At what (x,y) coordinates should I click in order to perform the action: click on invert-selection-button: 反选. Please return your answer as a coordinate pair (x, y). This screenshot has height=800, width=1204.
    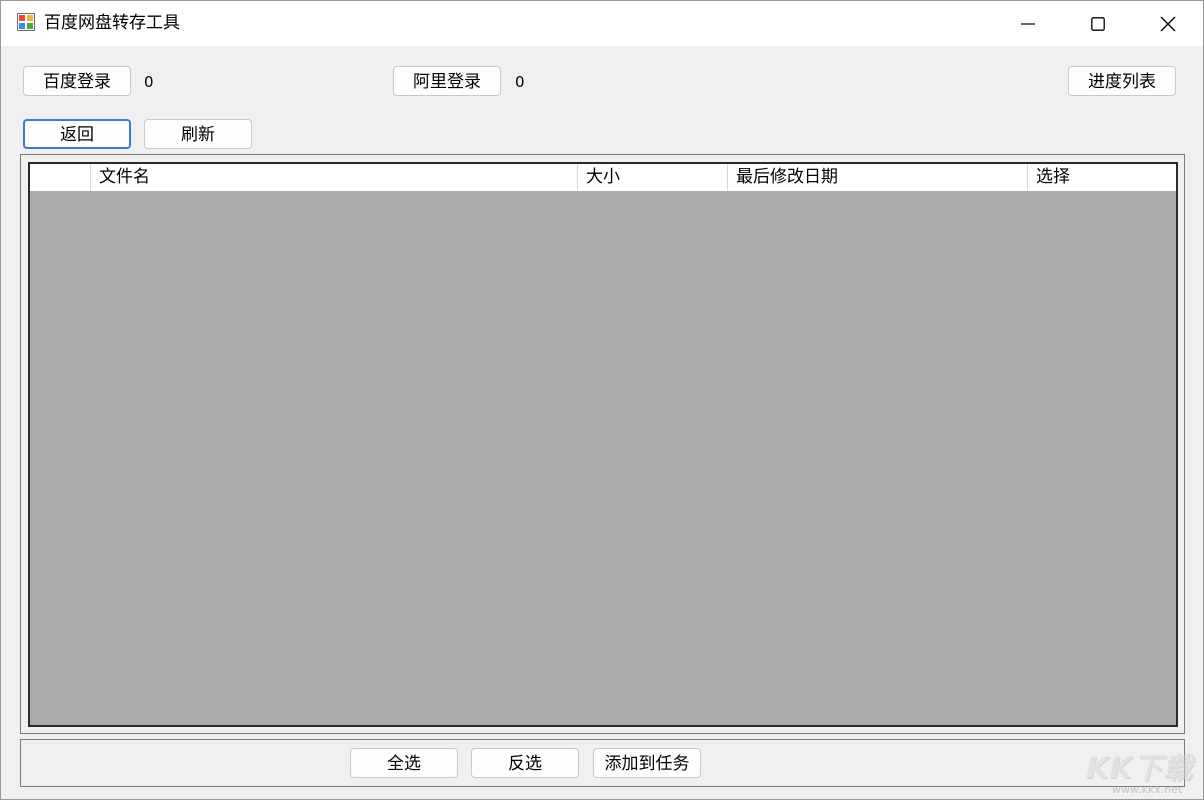
    Looking at the image, I should click on (525, 763).